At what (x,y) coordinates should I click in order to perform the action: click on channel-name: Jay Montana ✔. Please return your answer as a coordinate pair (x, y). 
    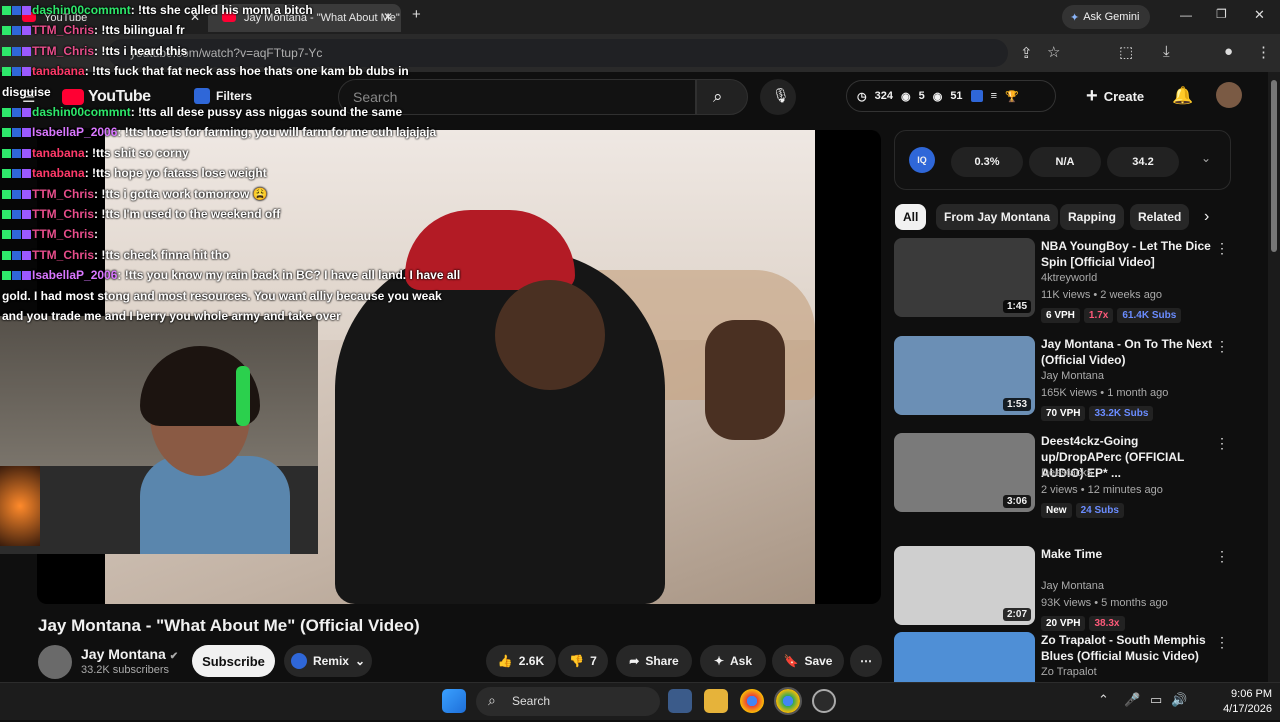
    Looking at the image, I should click on (129, 654).